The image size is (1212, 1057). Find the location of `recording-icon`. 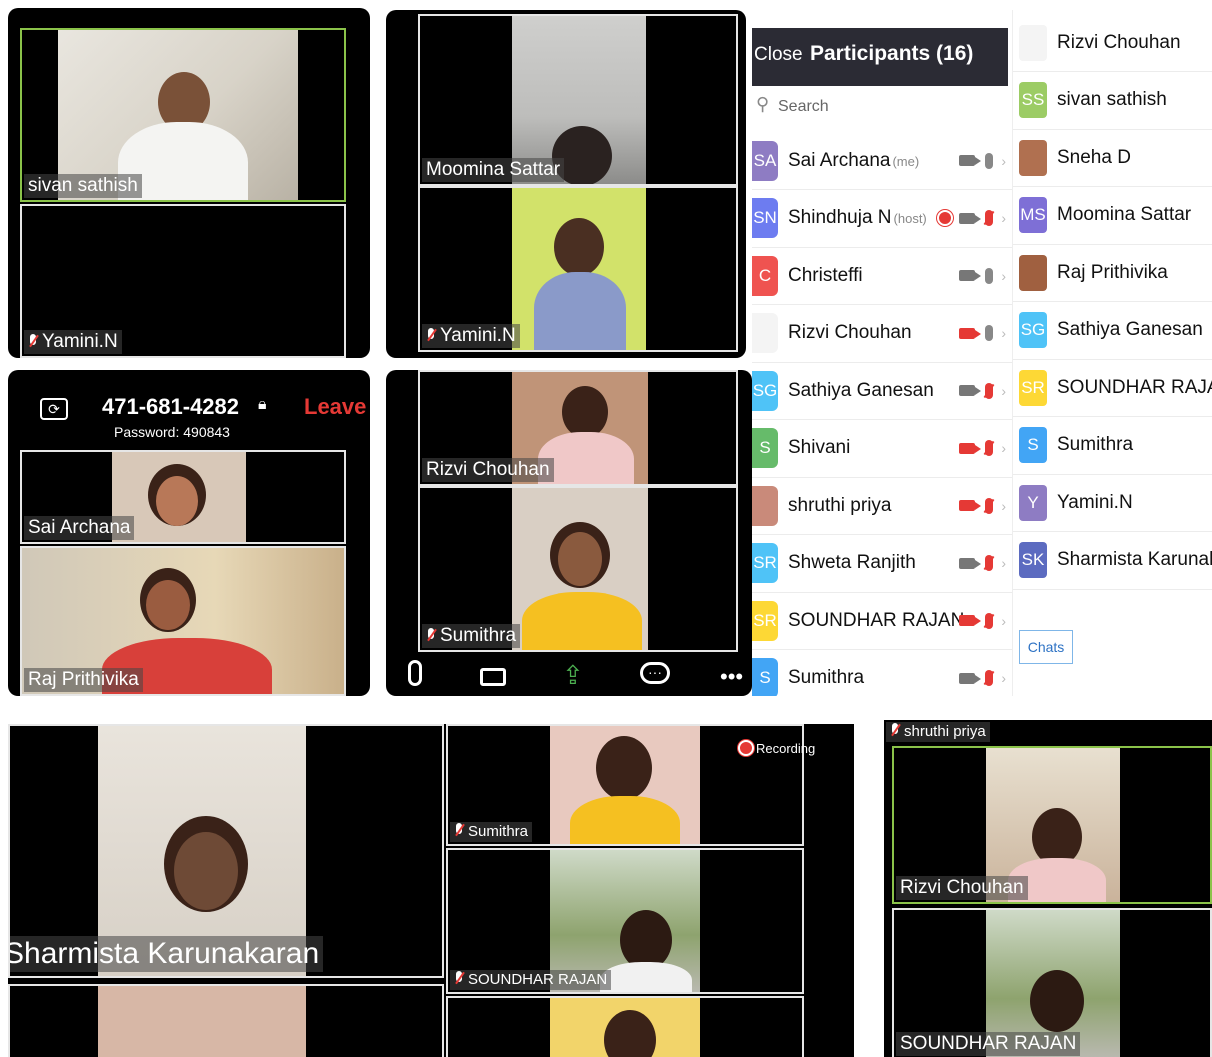

recording-icon is located at coordinates (945, 218).